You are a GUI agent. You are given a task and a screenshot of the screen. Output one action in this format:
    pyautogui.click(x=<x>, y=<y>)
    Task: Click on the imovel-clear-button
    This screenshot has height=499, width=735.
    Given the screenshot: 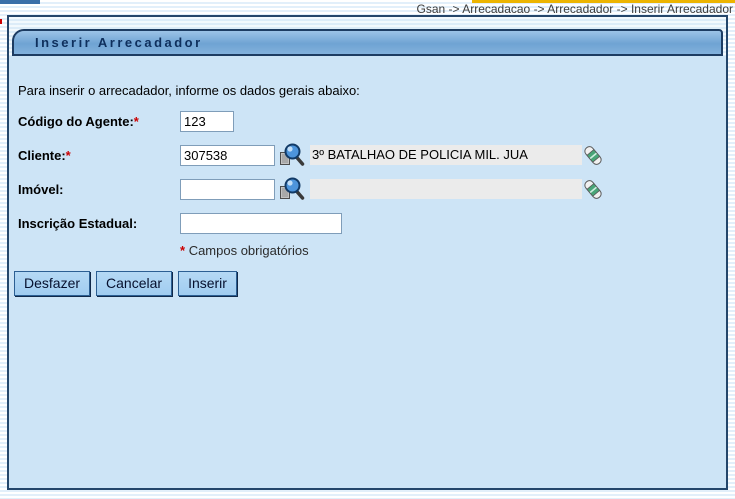 What is the action you would take?
    pyautogui.click(x=593, y=189)
    